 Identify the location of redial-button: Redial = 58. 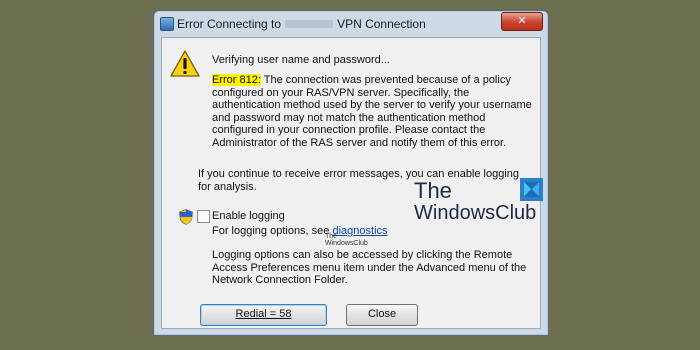
(263, 315).